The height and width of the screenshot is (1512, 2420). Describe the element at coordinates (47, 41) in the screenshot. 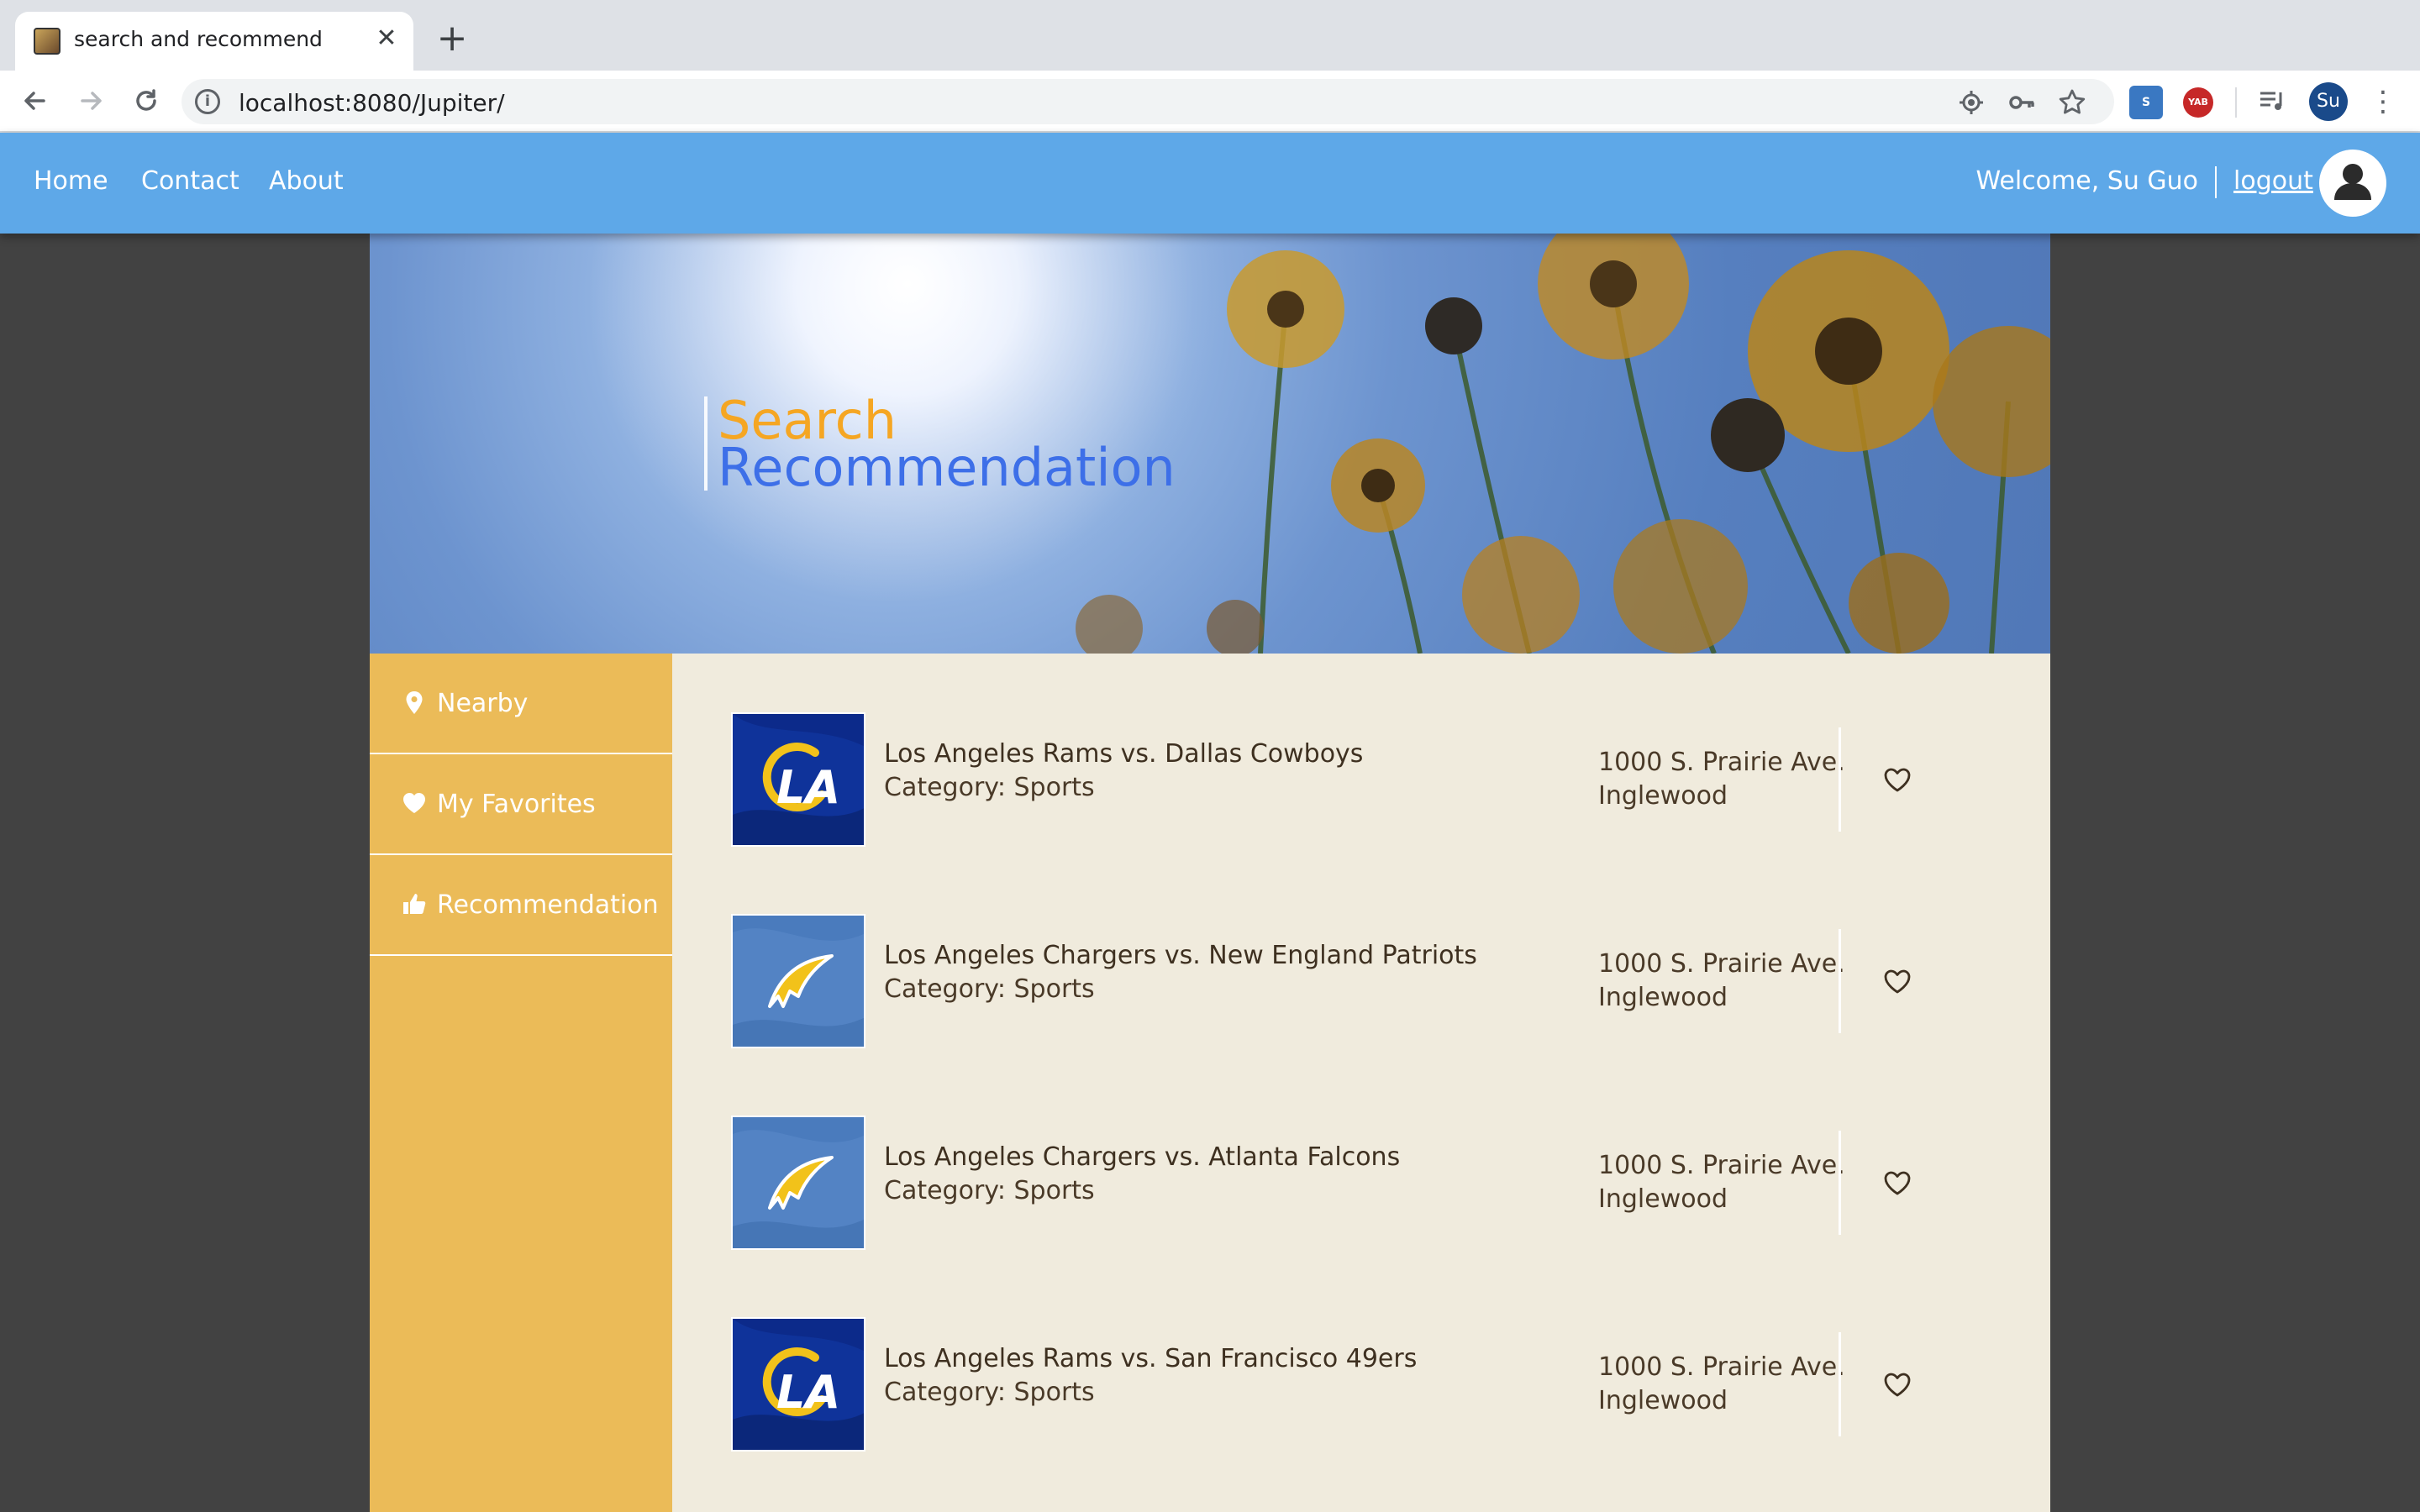

I see `tab-favicon-icon` at that location.